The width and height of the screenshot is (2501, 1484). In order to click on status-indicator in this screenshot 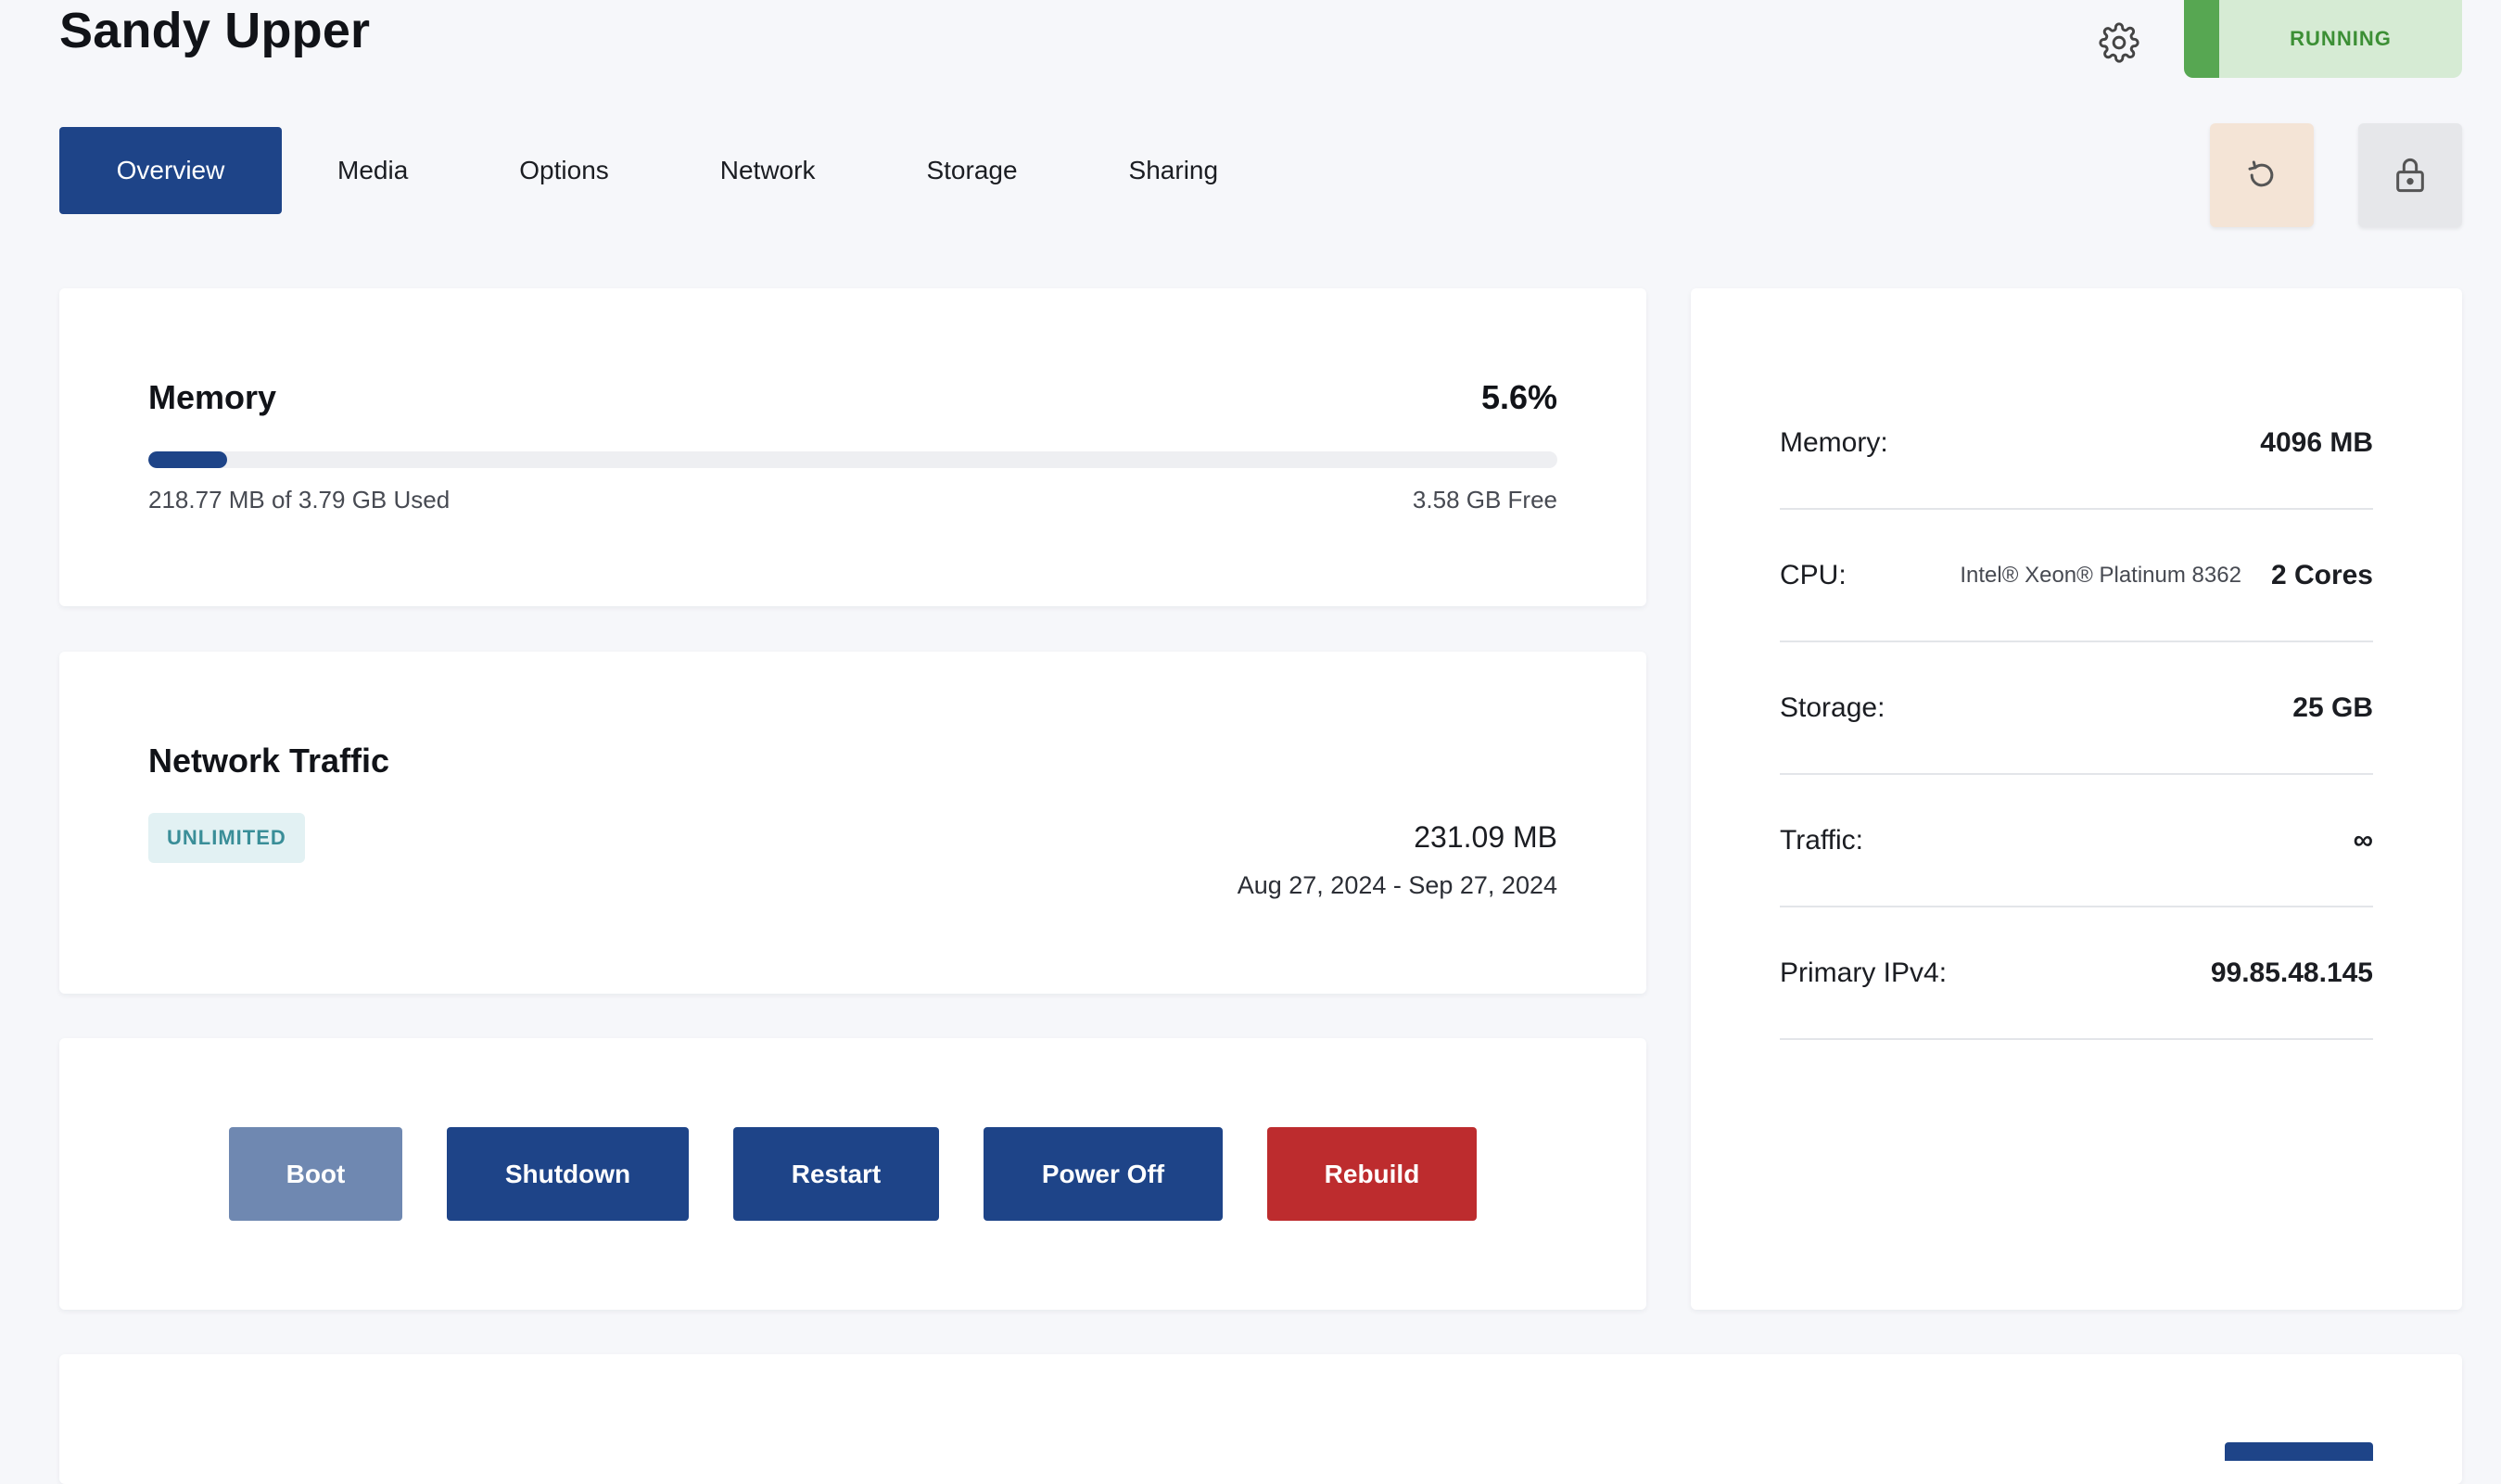, I will do `click(2201, 39)`.